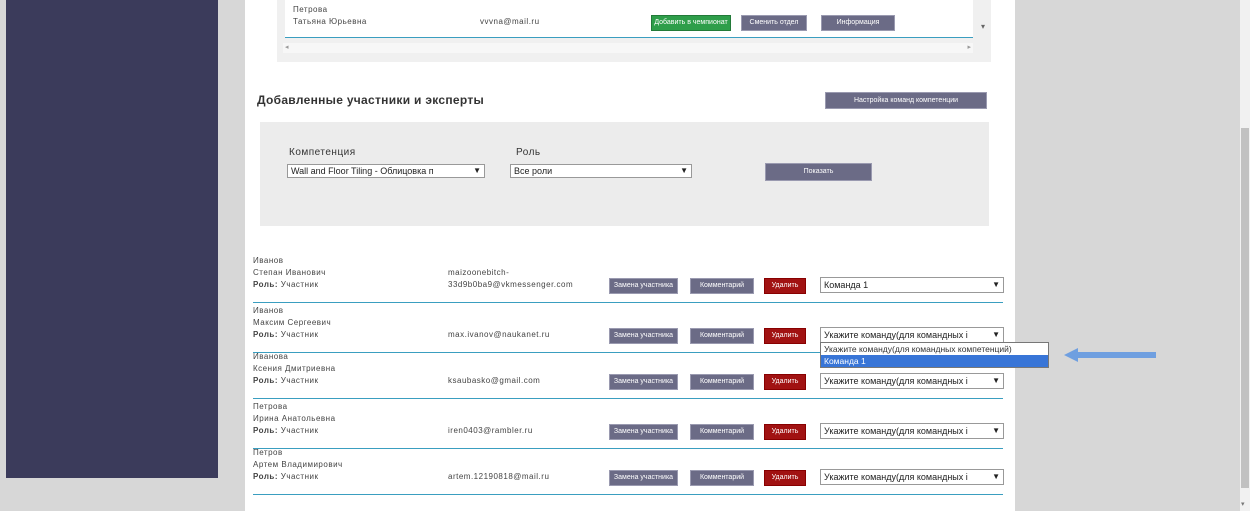 The height and width of the screenshot is (511, 1250). I want to click on participant-email-line1: maizoonebitch-, so click(479, 272).